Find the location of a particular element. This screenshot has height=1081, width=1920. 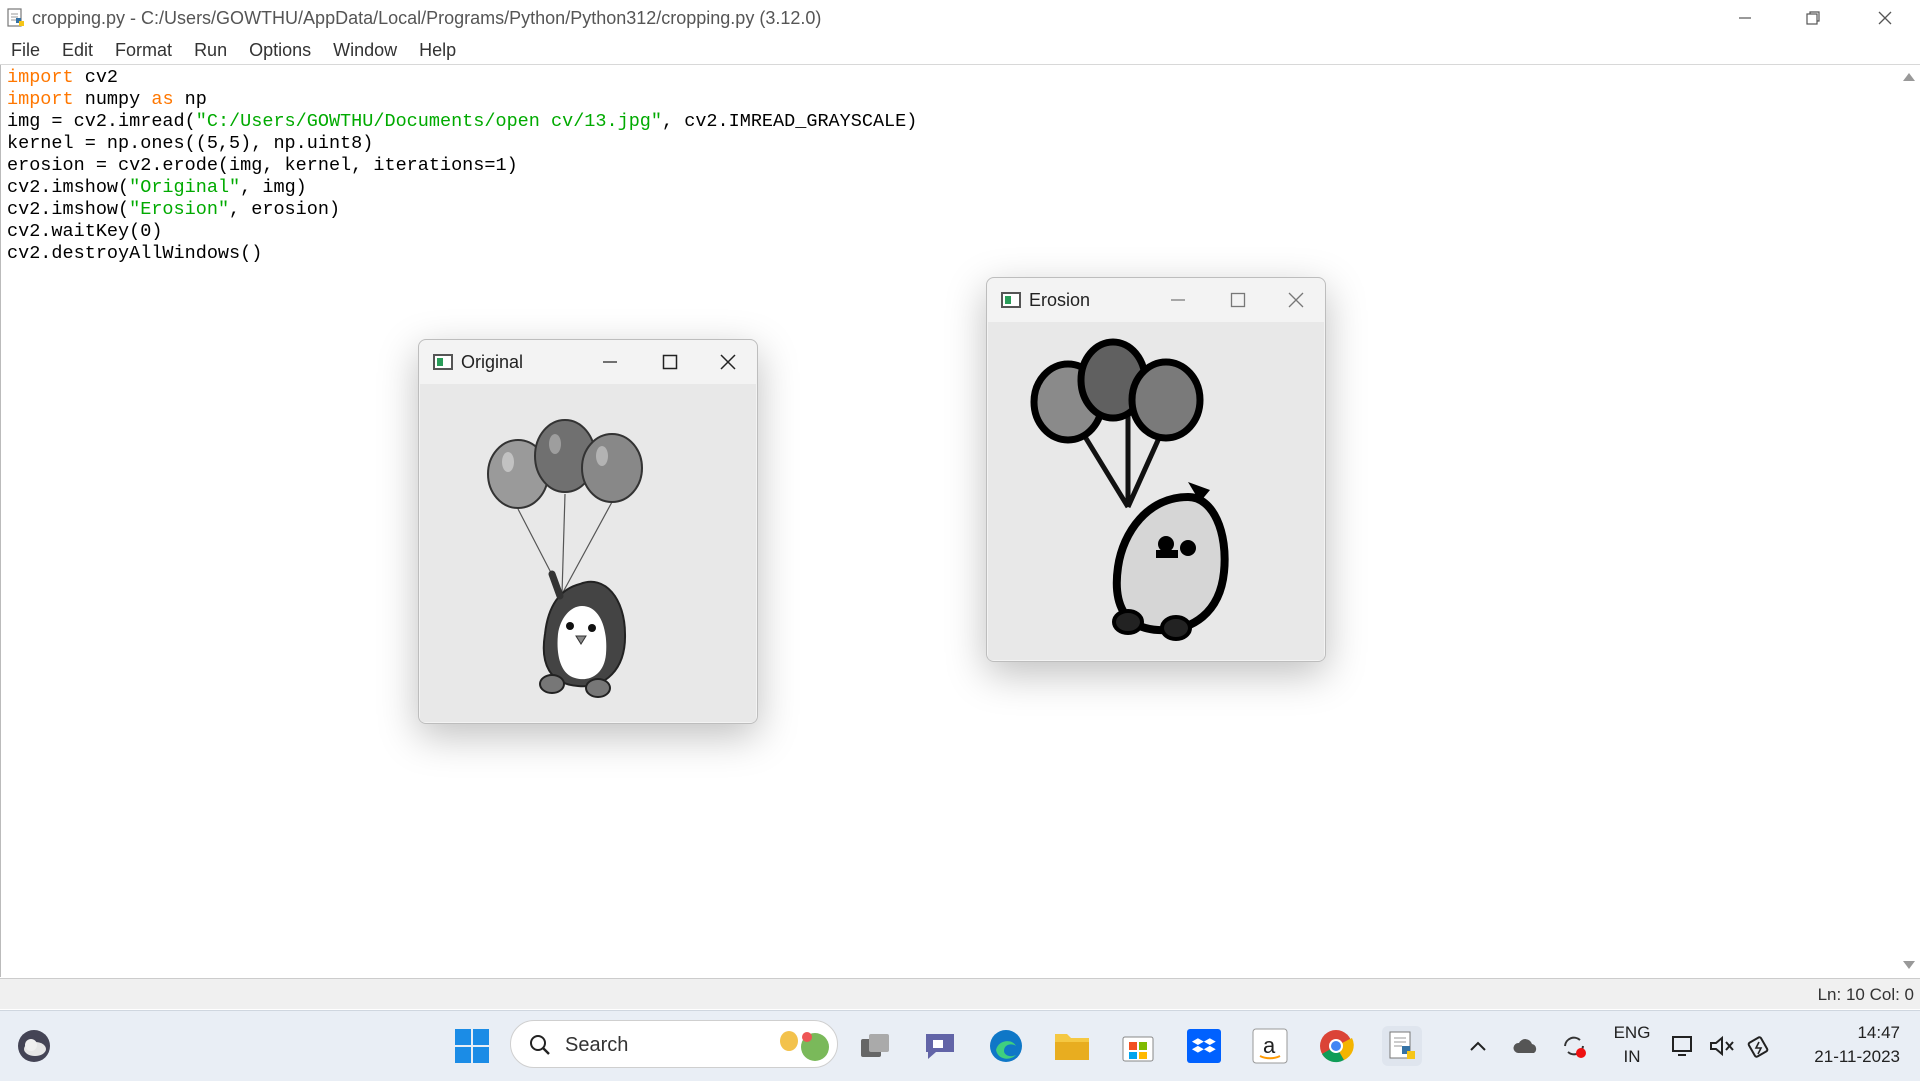

code-keyword: as is located at coordinates (162, 99).